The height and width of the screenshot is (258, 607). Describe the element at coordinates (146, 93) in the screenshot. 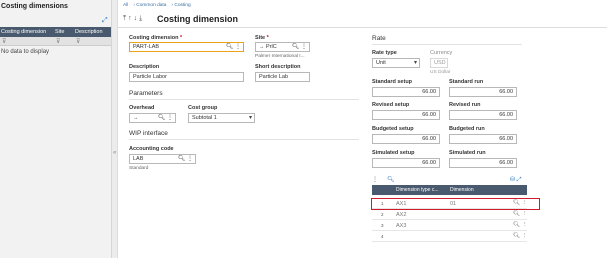

I see `parameters-section-title: Parameters` at that location.